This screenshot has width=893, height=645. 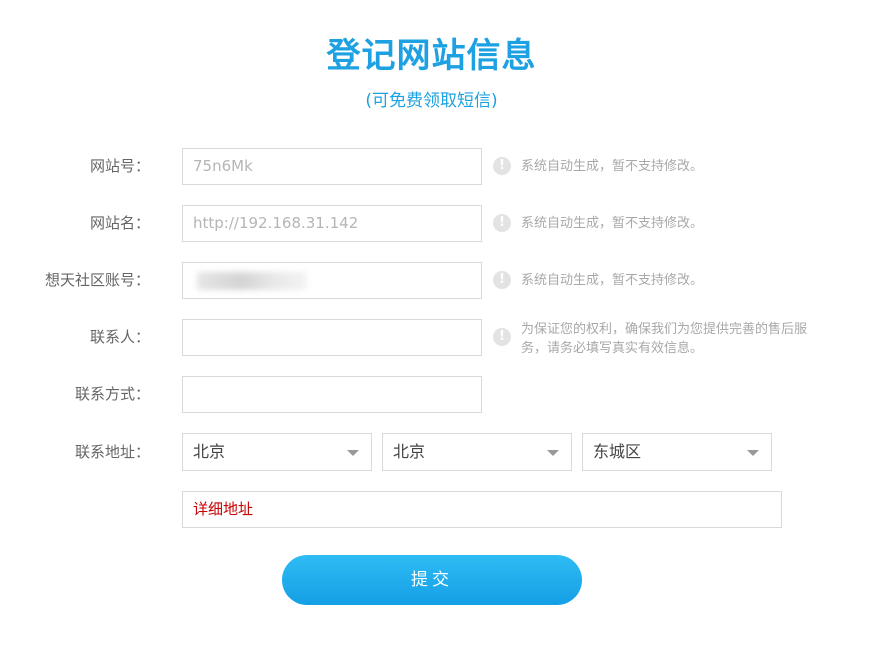 I want to click on community-account-label: 想天社区账号：, so click(x=97, y=280).